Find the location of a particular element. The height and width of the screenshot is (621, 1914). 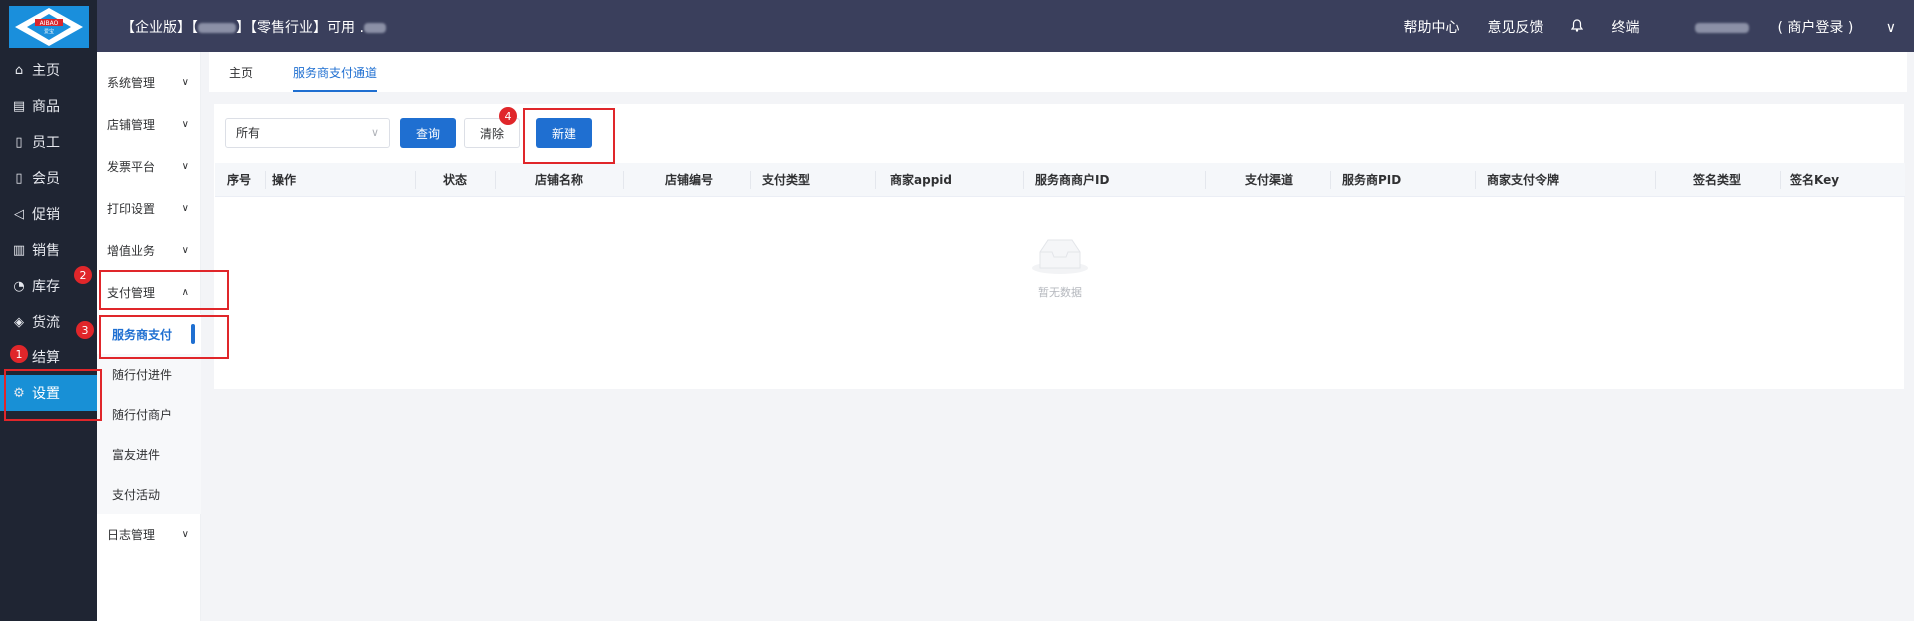

annotation-box-payment is located at coordinates (164, 290).